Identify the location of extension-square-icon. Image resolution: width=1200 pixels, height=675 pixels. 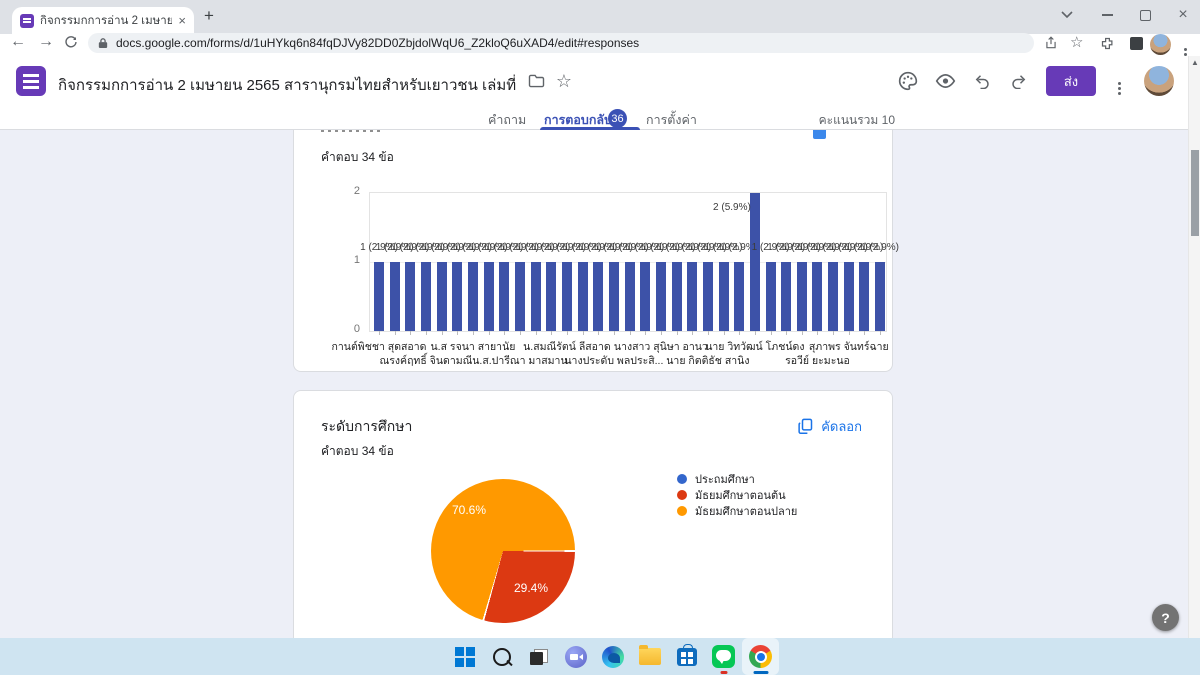
(1136, 43).